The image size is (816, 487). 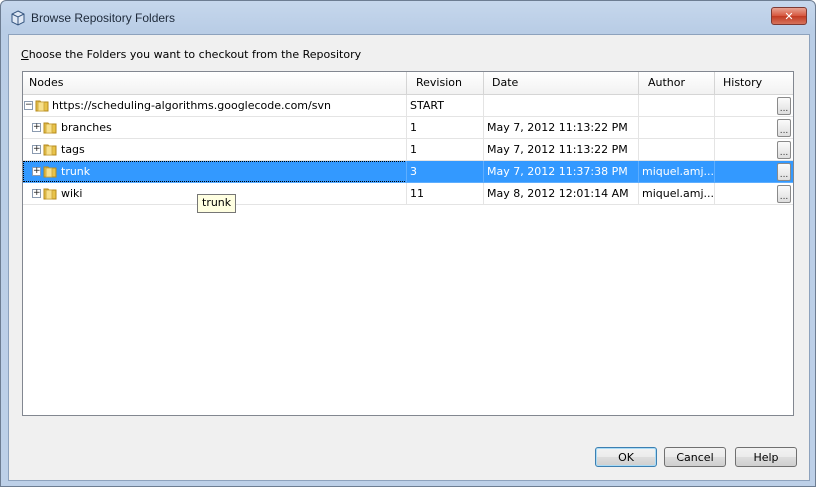 What do you see at coordinates (561, 83) in the screenshot?
I see `column-header-date: Date` at bounding box center [561, 83].